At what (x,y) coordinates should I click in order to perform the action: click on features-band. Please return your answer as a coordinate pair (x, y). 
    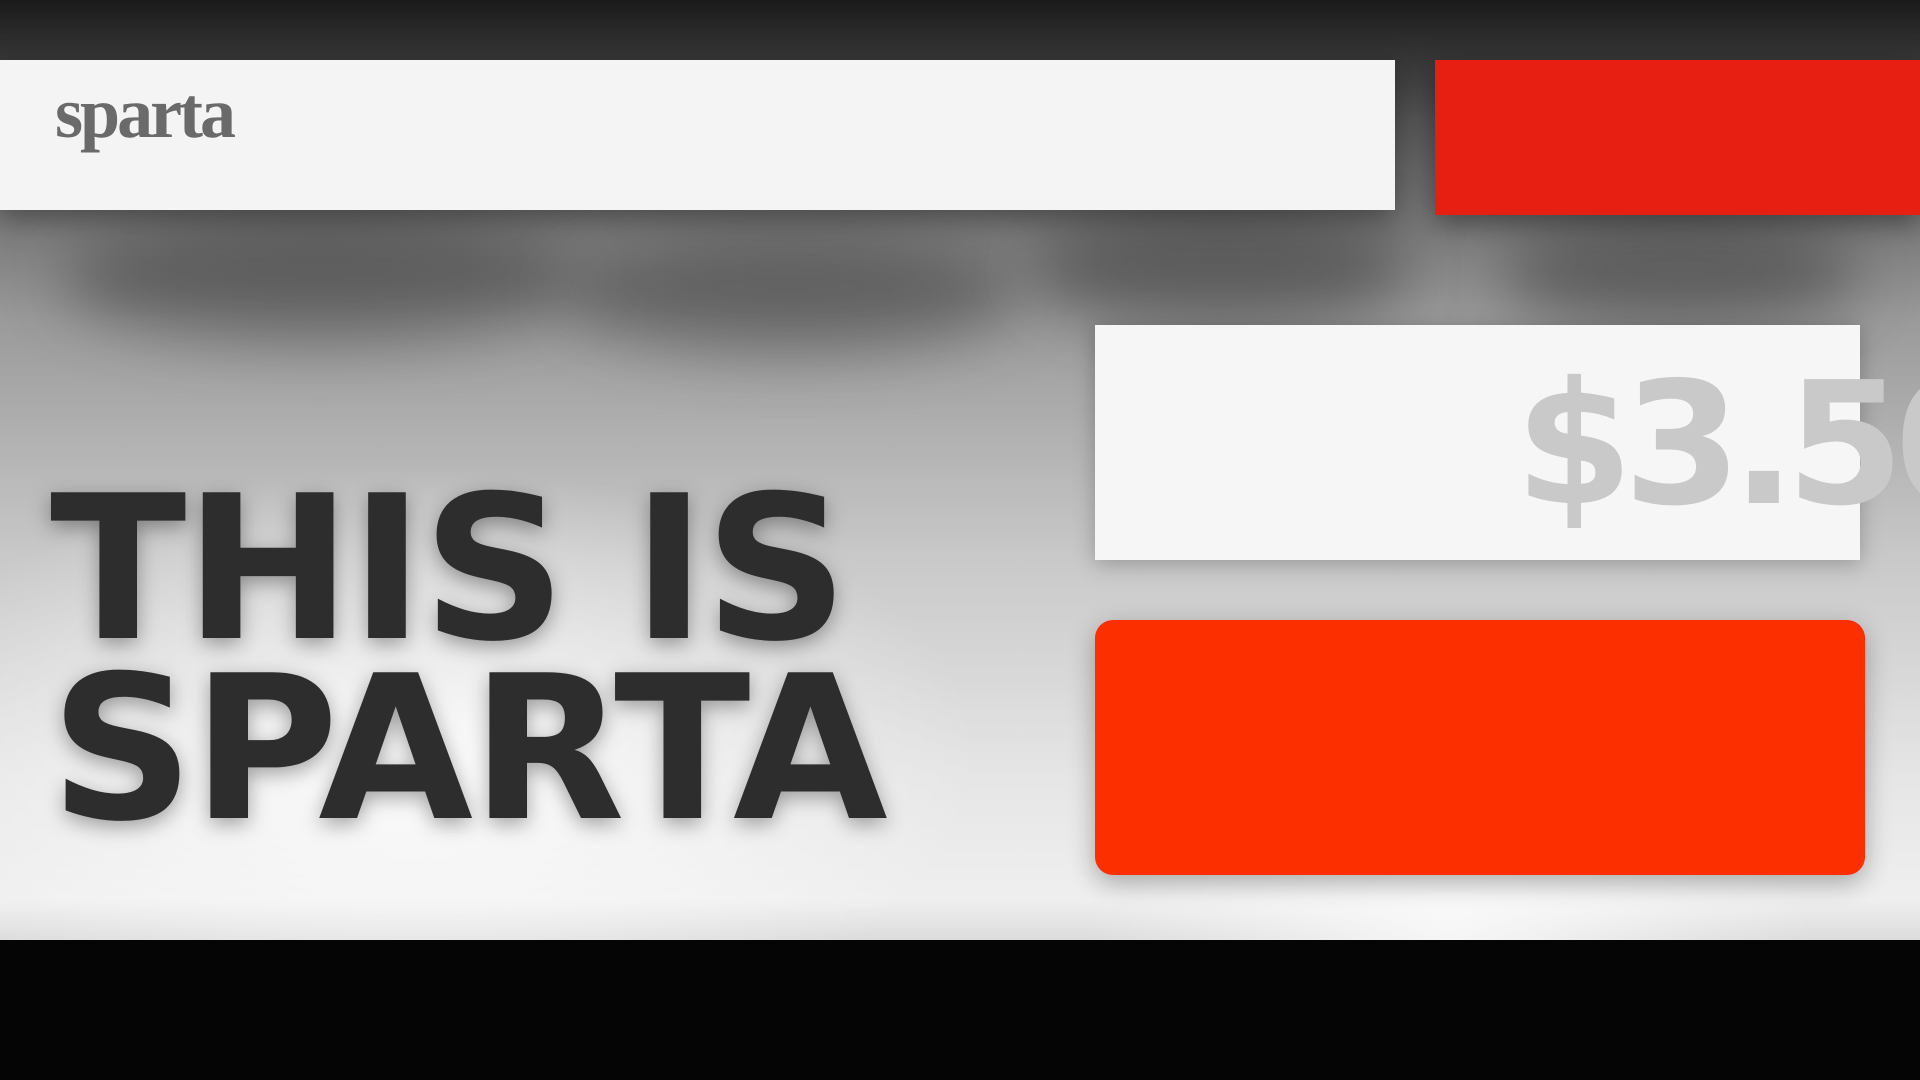
    Looking at the image, I should click on (960, 1010).